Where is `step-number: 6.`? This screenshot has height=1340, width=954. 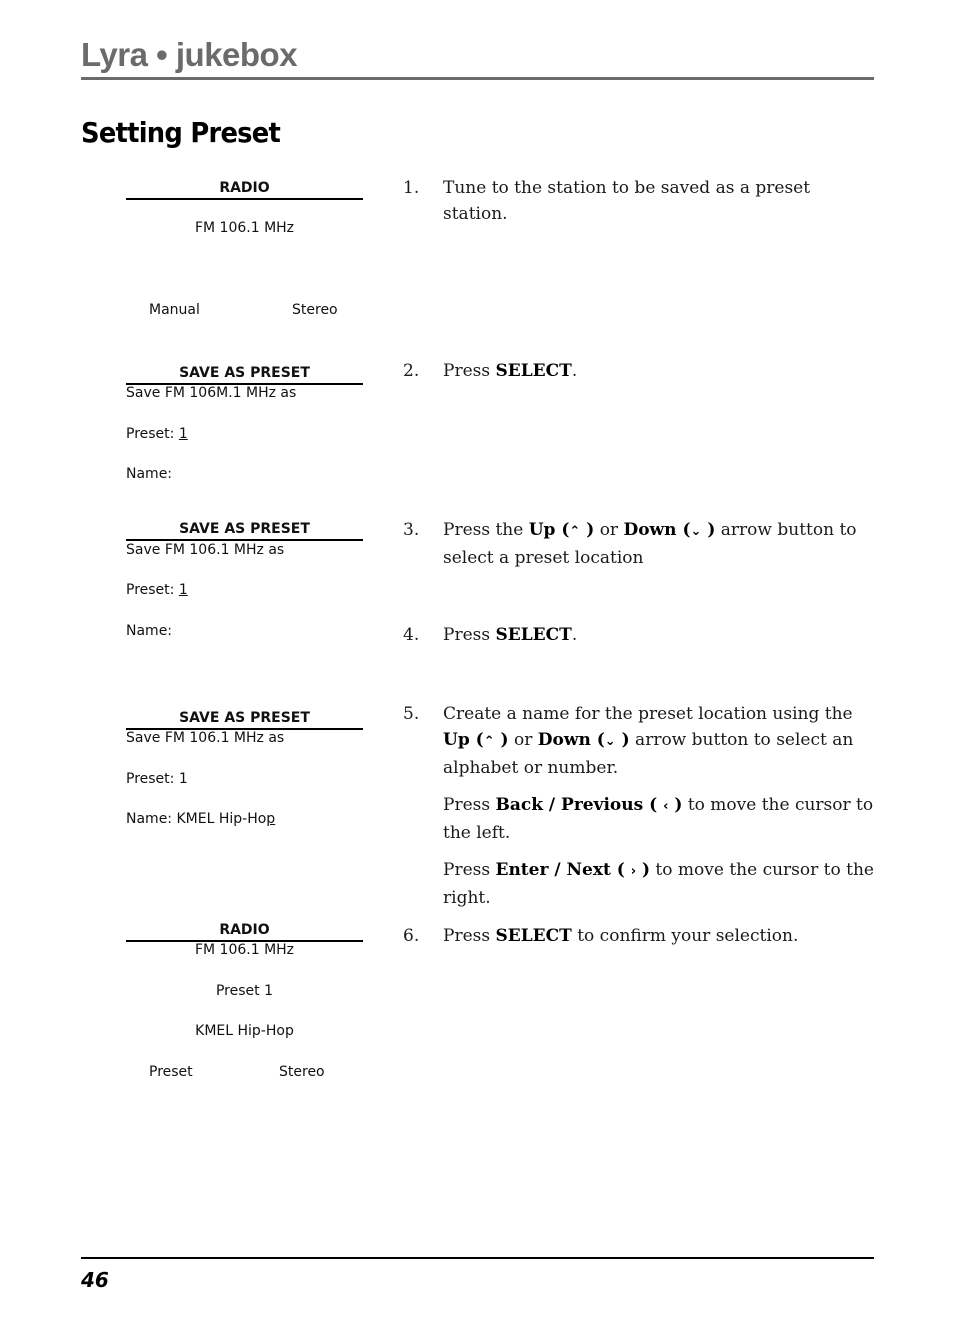
step-number: 6. is located at coordinates (411, 936).